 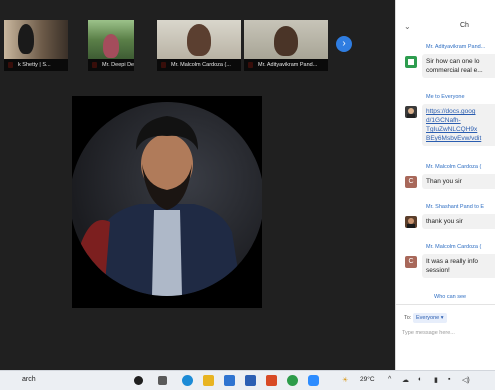 What do you see at coordinates (458, 221) in the screenshot?
I see `message-bubble: thank you sir` at bounding box center [458, 221].